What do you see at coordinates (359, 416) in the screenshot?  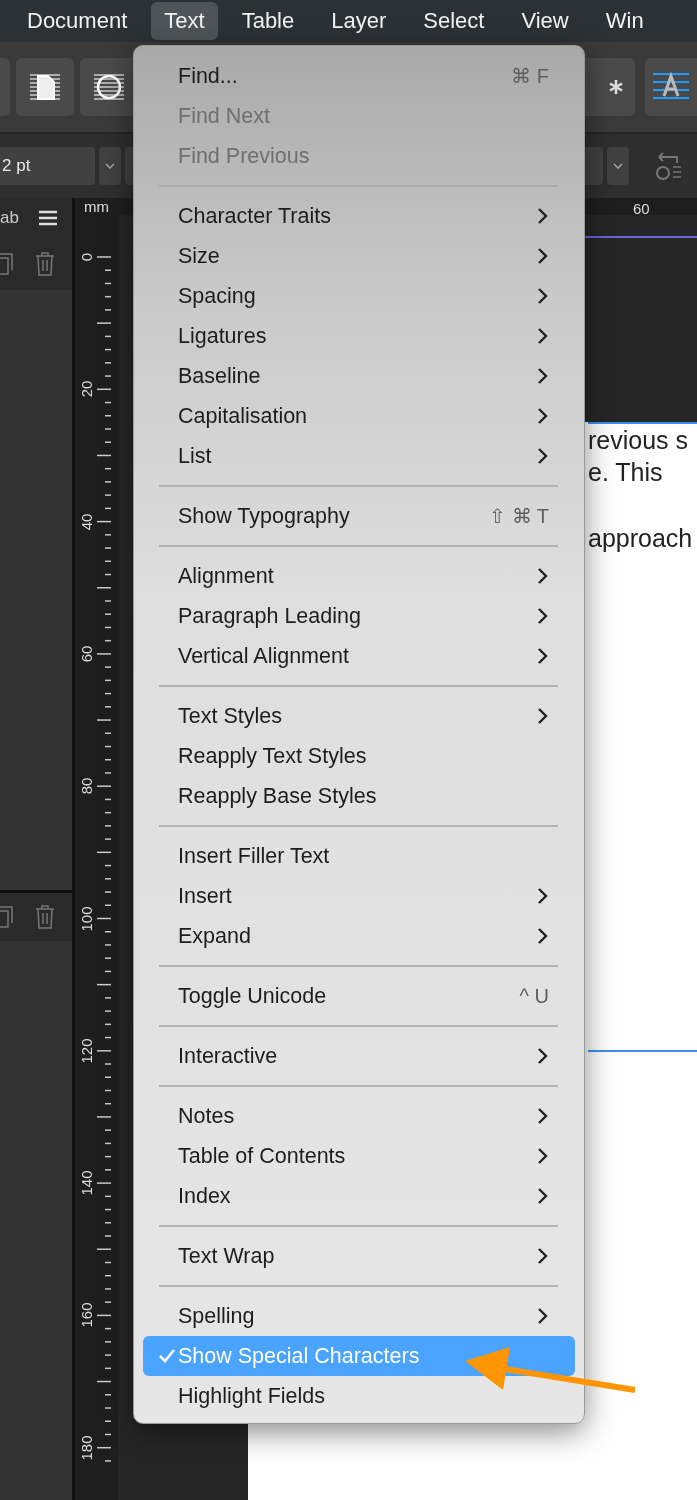 I see `menu-item: Capitalisation` at bounding box center [359, 416].